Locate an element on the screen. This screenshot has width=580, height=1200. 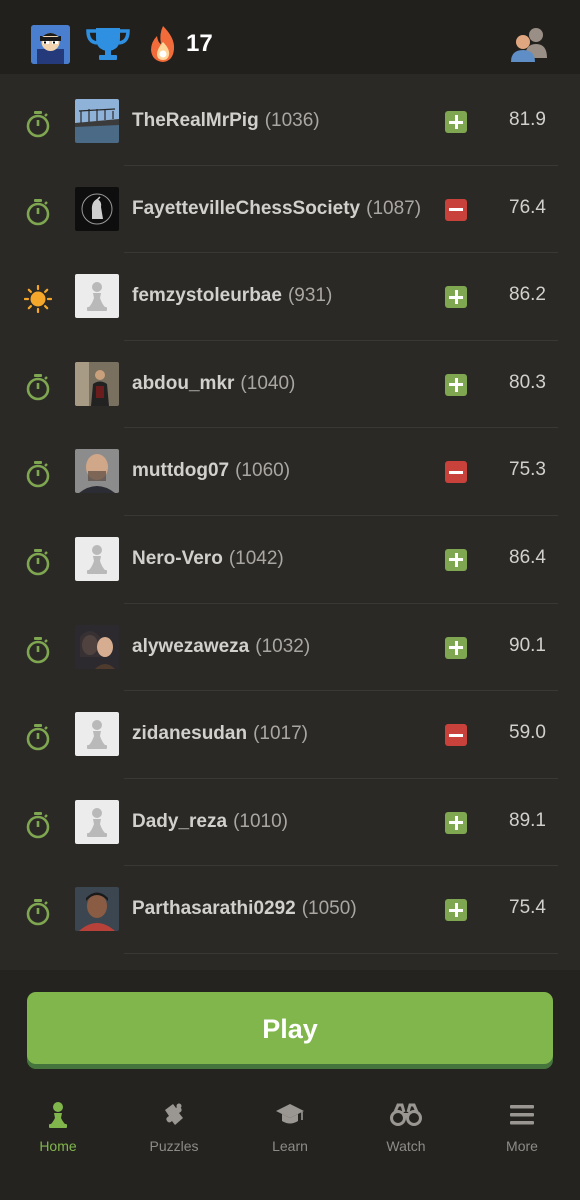
nav-item-learn: Learn is located at coordinates (290, 1124).